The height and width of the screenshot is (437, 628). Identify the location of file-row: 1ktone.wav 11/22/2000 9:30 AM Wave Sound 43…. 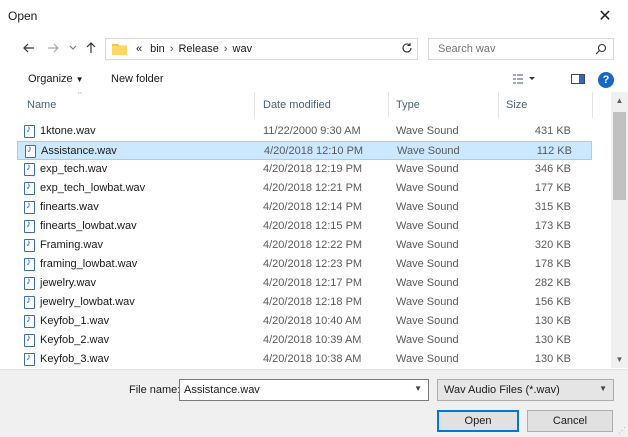
(304, 131).